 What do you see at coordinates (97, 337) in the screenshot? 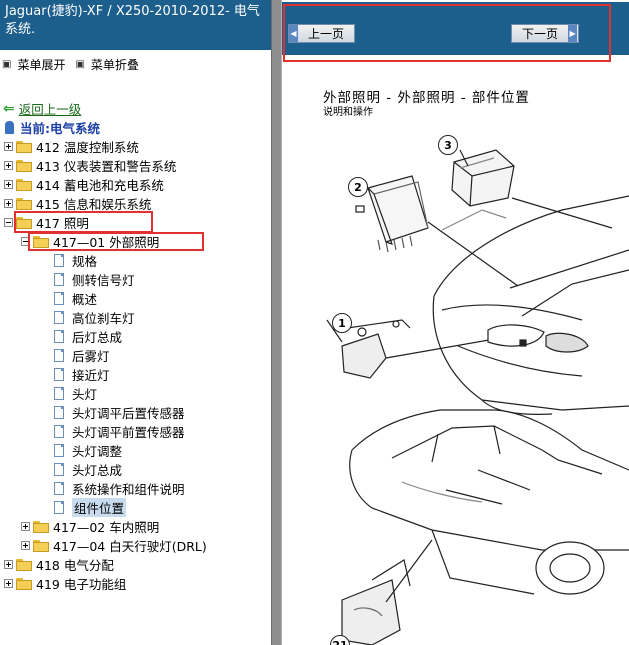
I see `tree-doc-label: 后灯总成` at bounding box center [97, 337].